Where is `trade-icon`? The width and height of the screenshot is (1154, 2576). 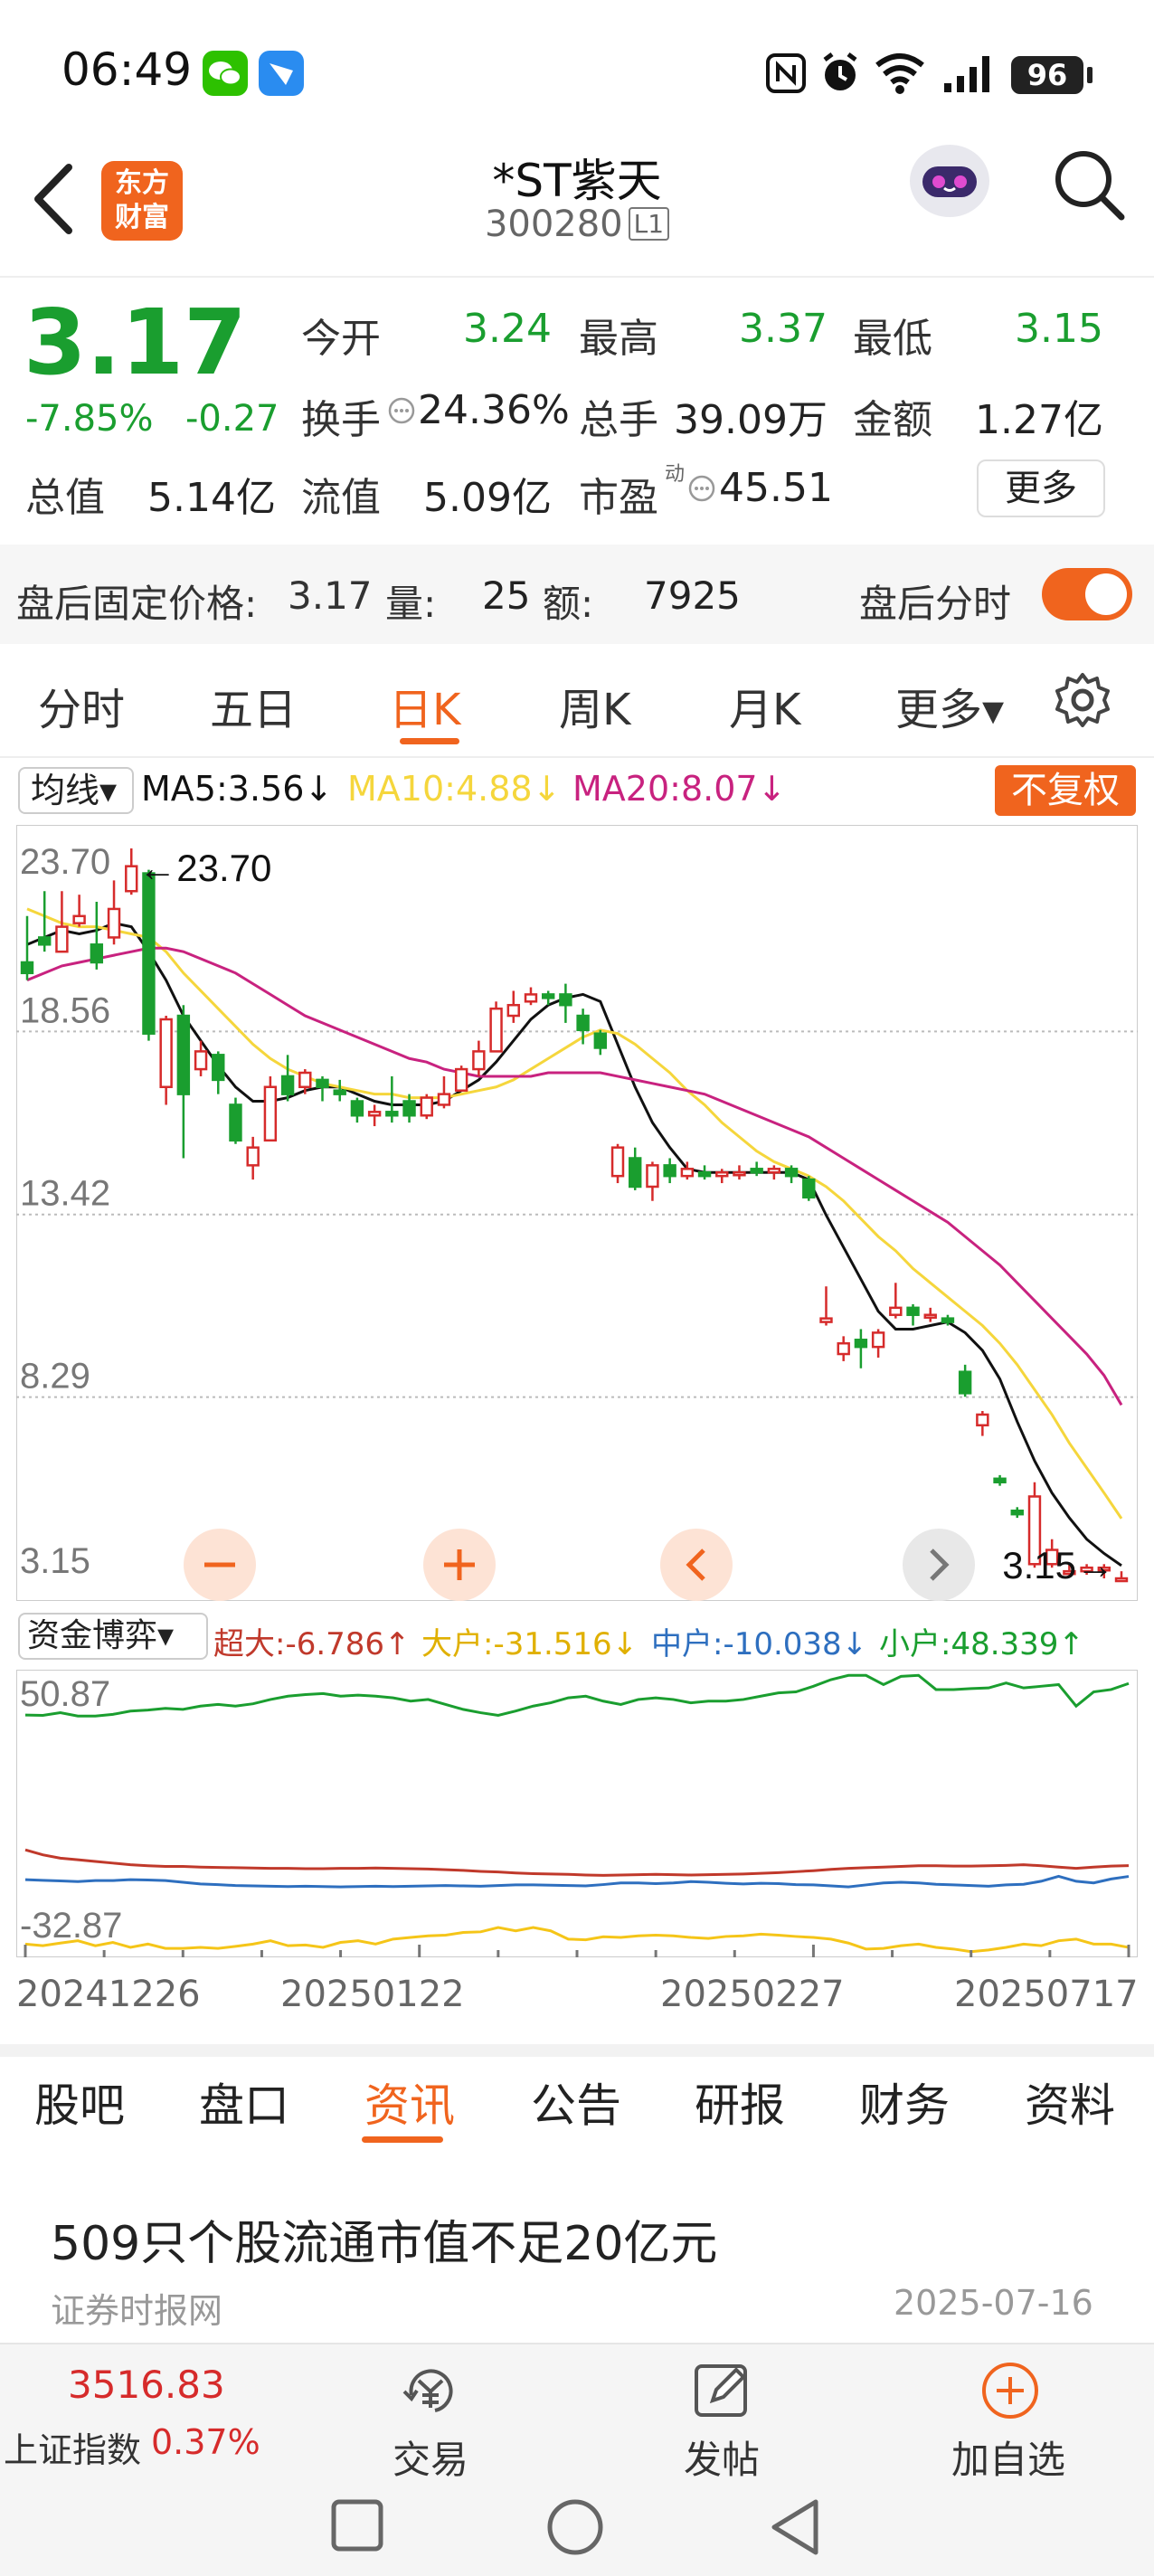 trade-icon is located at coordinates (430, 2390).